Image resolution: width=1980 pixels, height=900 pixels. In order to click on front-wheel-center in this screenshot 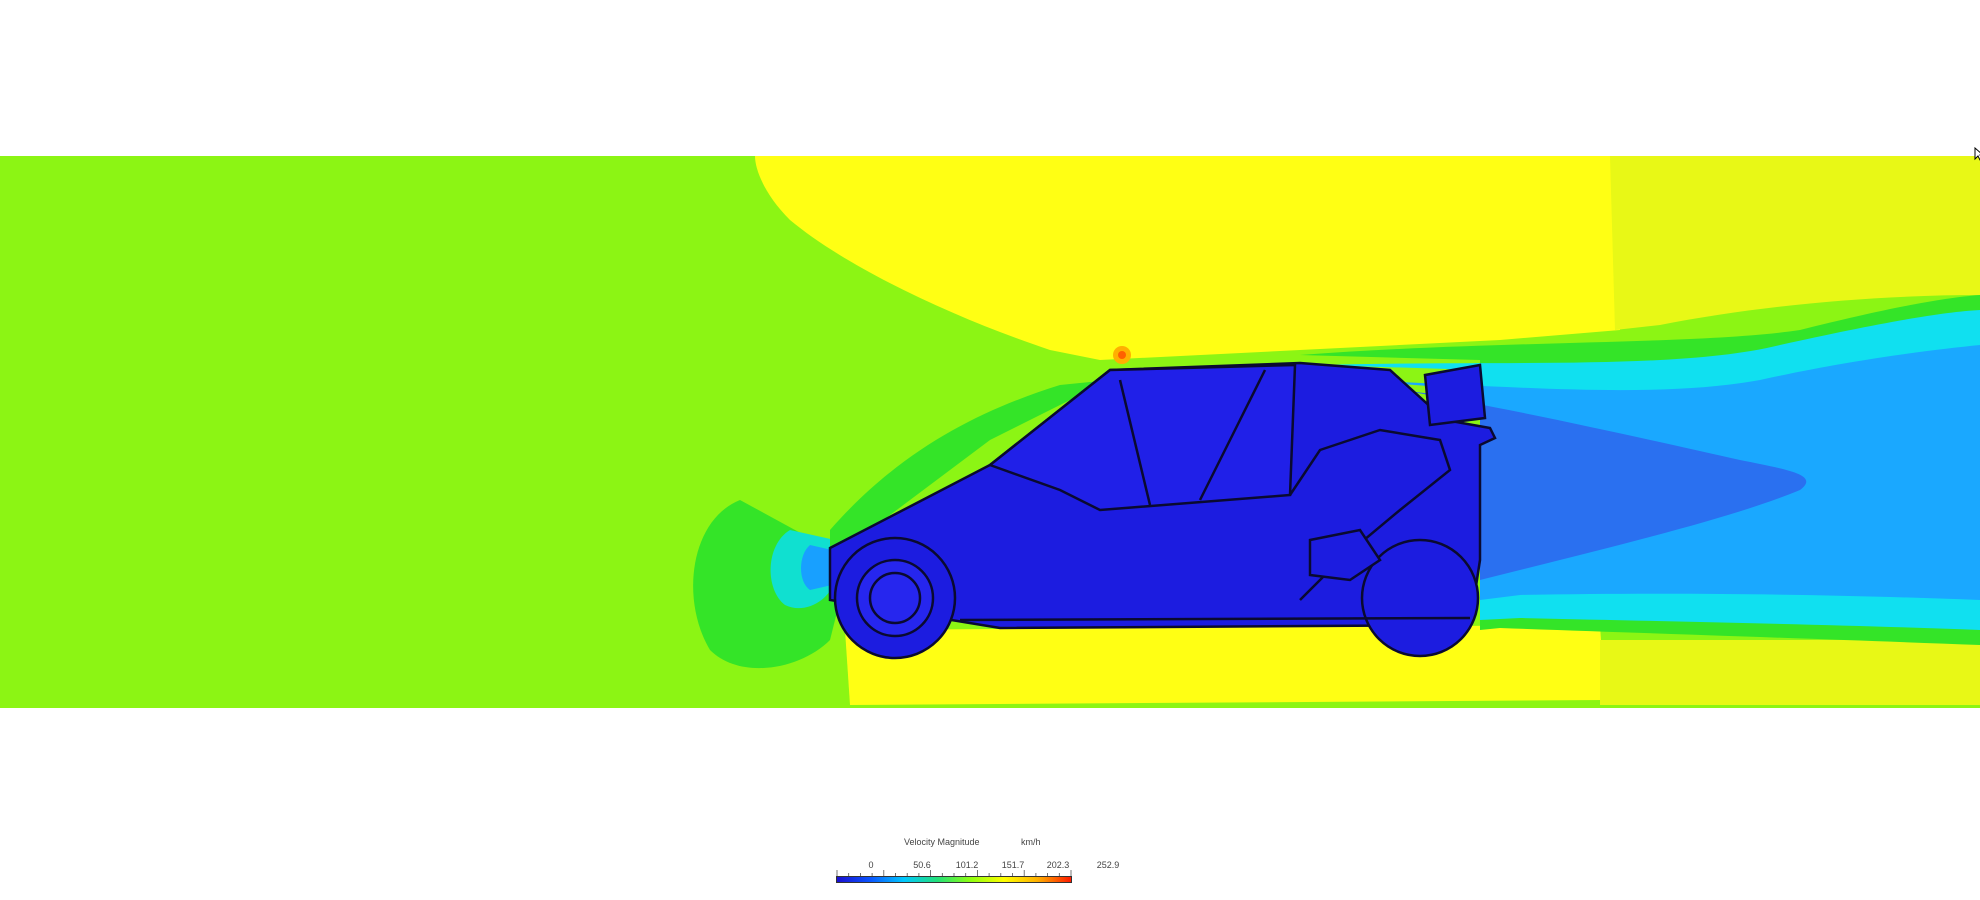, I will do `click(895, 598)`.